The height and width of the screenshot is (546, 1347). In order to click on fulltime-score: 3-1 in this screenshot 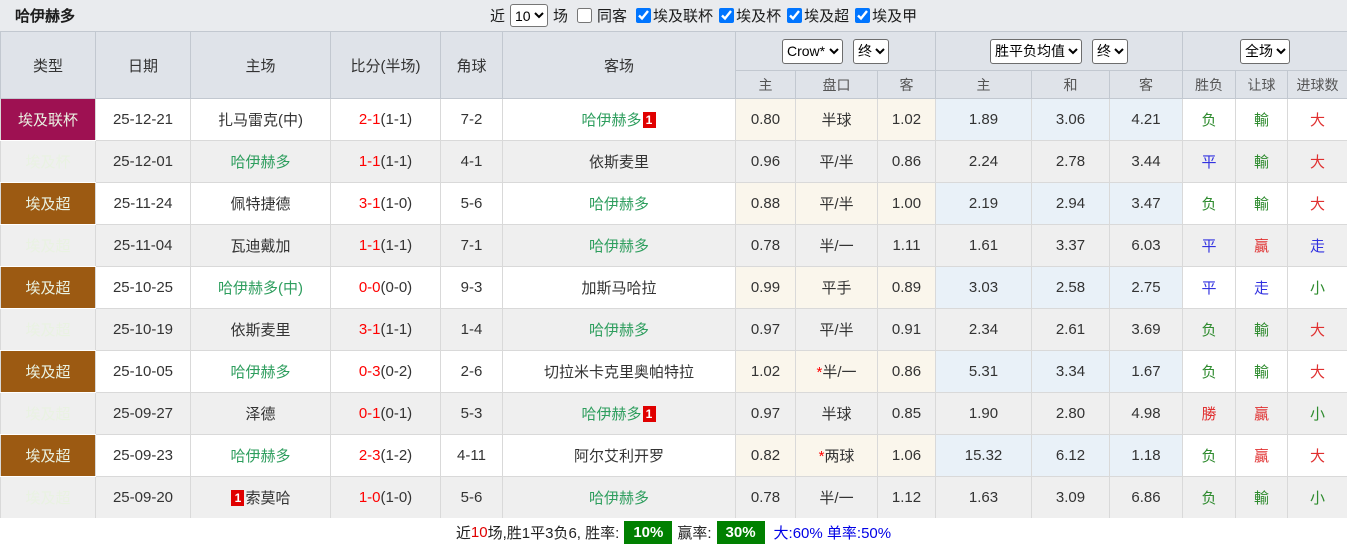, I will do `click(369, 329)`.